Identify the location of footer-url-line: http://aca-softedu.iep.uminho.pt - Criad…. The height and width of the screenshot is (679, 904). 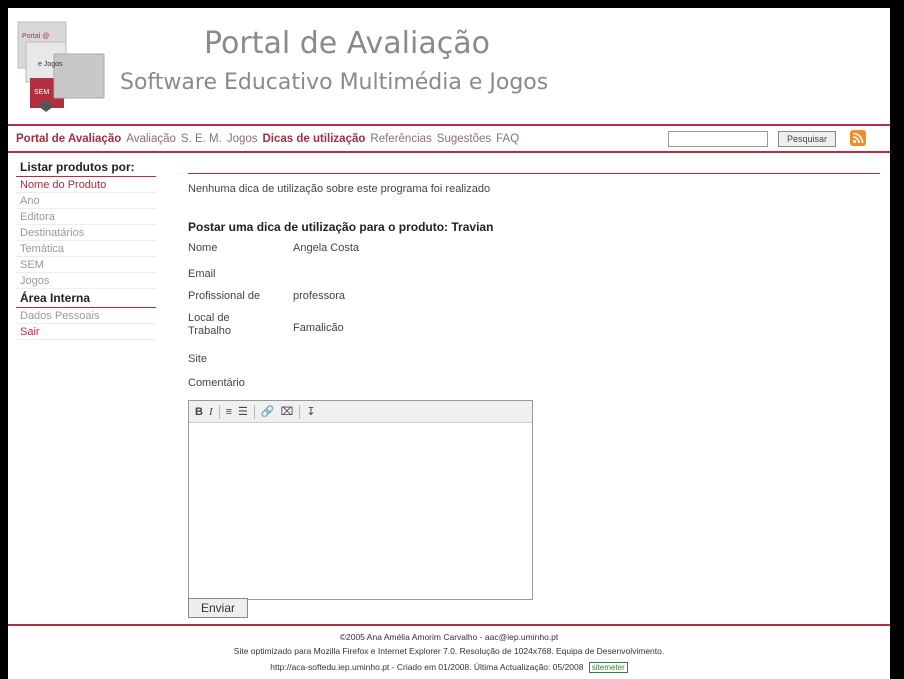
(449, 667).